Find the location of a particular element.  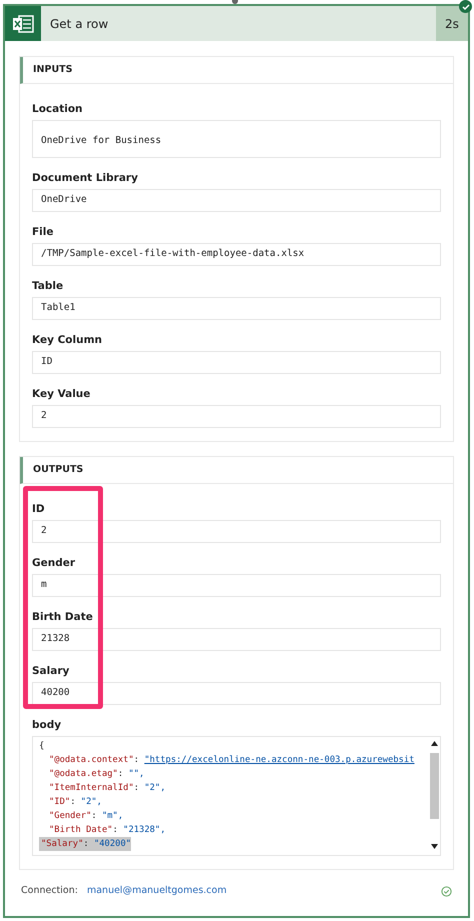

connection-link: manuel@manueltgomes.com is located at coordinates (263, 891).